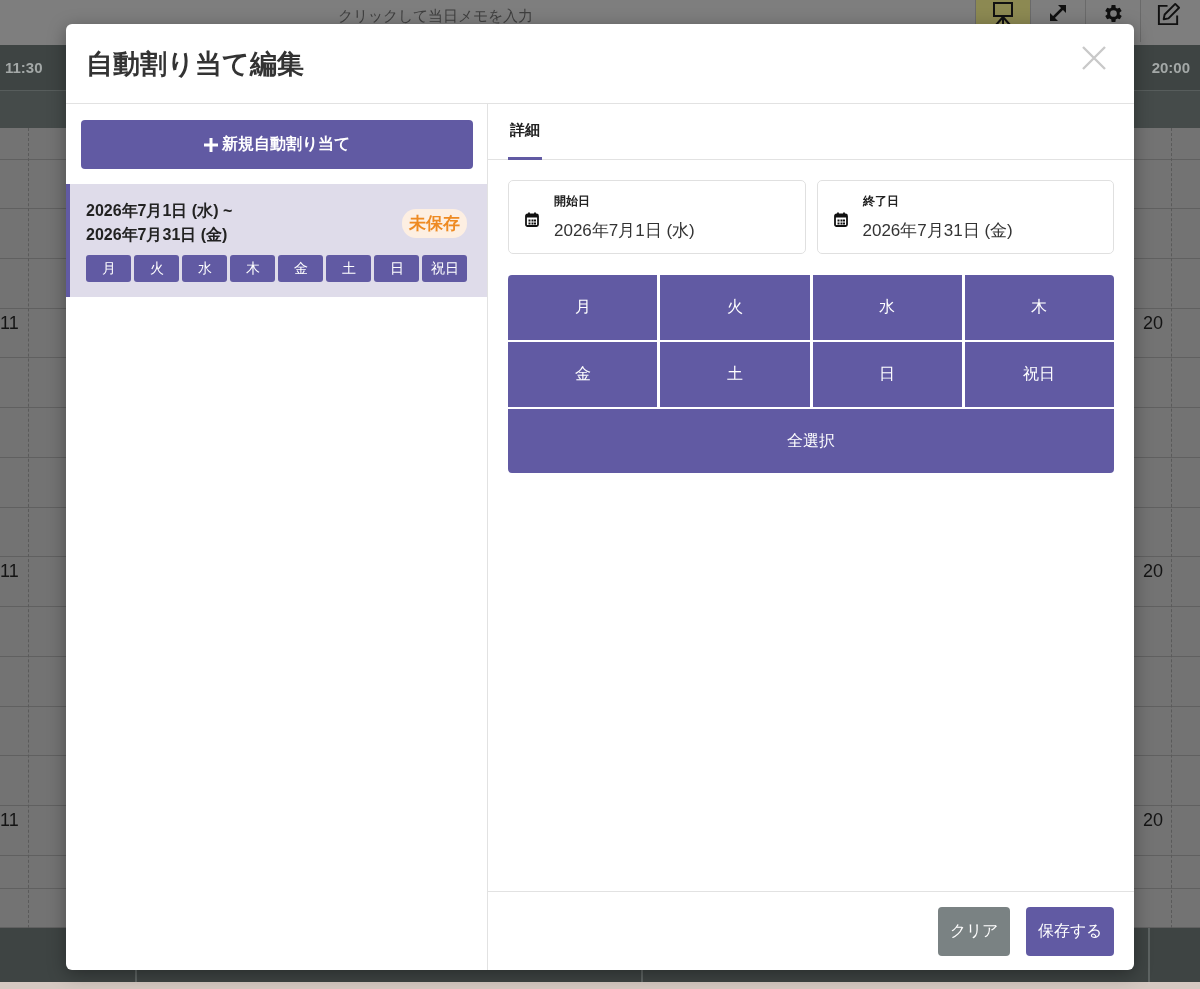 This screenshot has height=989, width=1200. Describe the element at coordinates (1170, 67) in the screenshot. I see `time-label: 20:00` at that location.